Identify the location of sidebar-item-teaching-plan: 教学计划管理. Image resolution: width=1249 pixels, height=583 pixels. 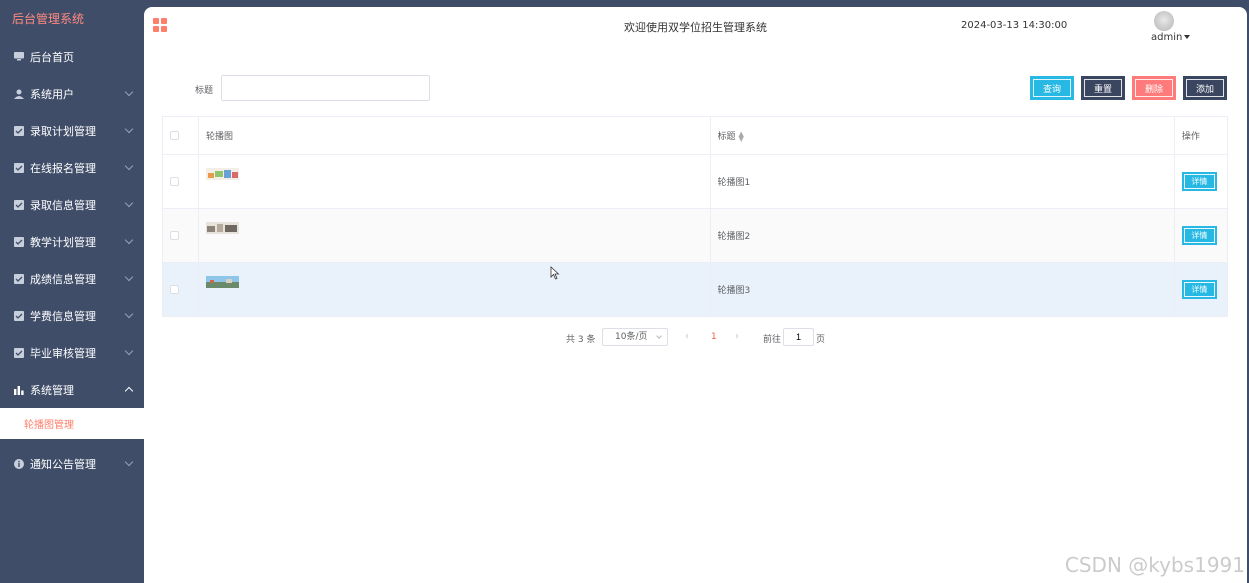
(72, 241).